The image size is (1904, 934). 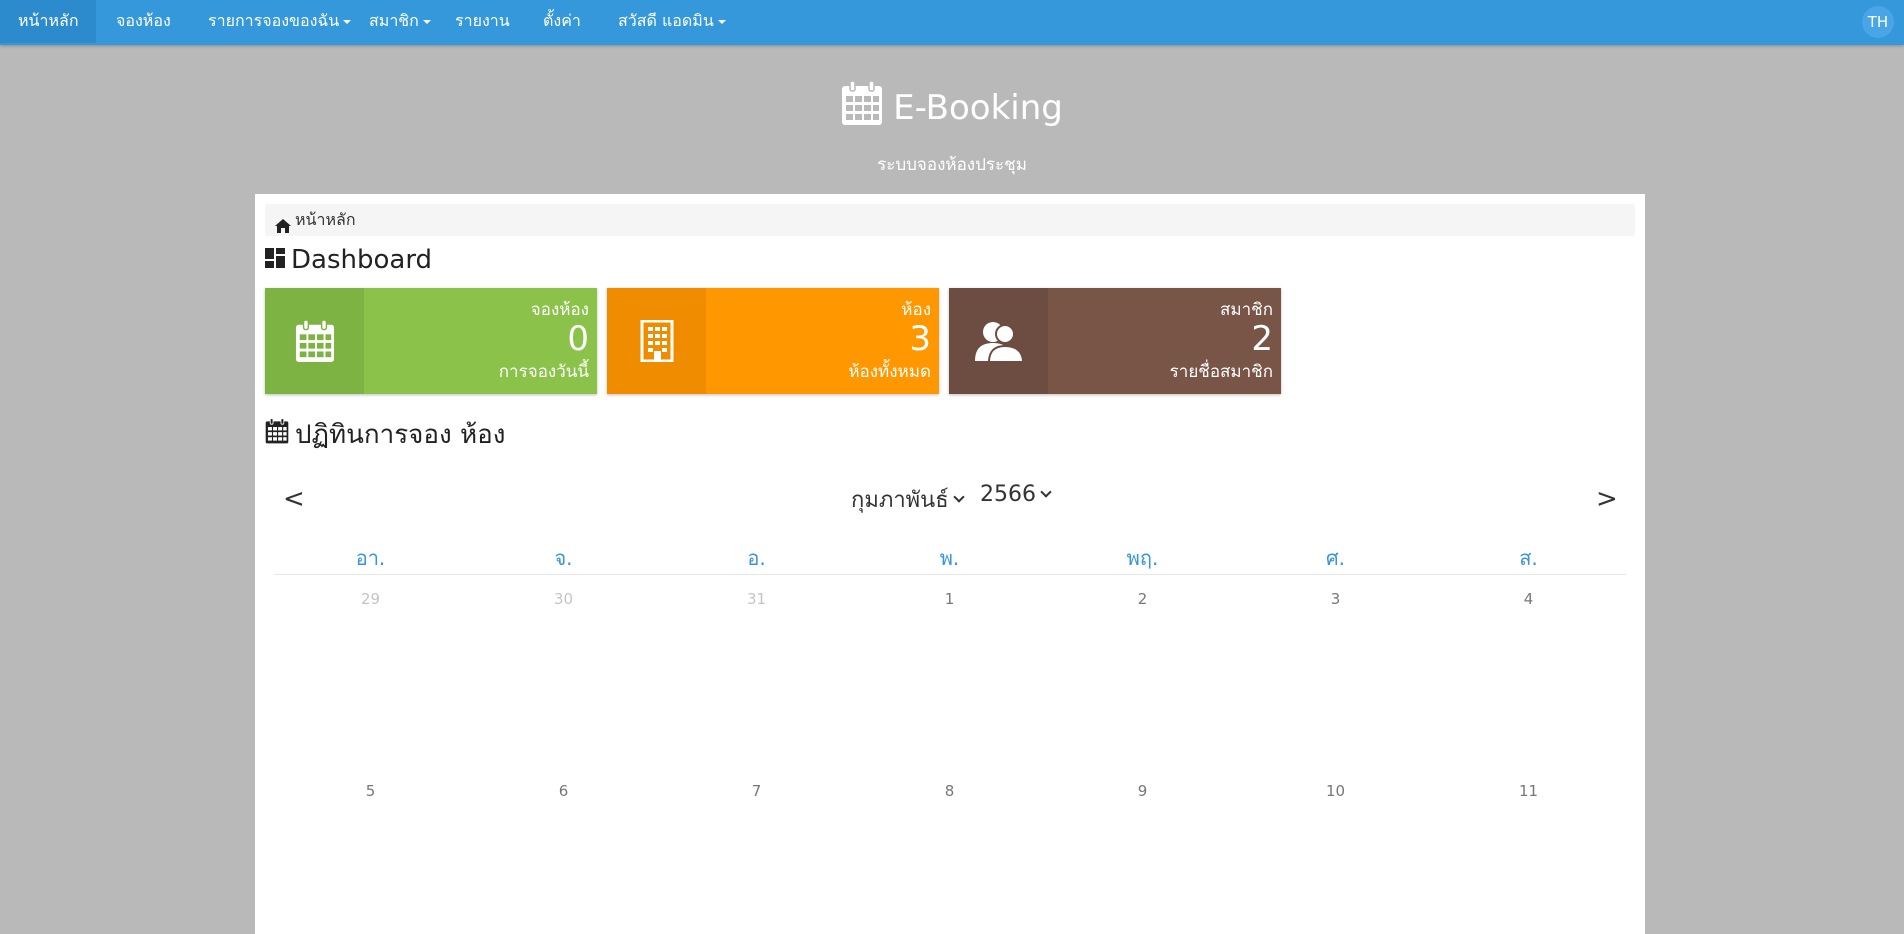 What do you see at coordinates (578, 339) in the screenshot?
I see `tile-bookings-value: 0` at bounding box center [578, 339].